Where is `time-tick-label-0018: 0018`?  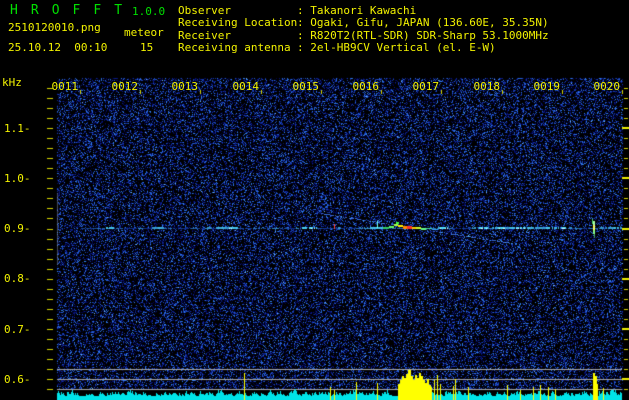
time-tick-label-0018: 0018 is located at coordinates (487, 86).